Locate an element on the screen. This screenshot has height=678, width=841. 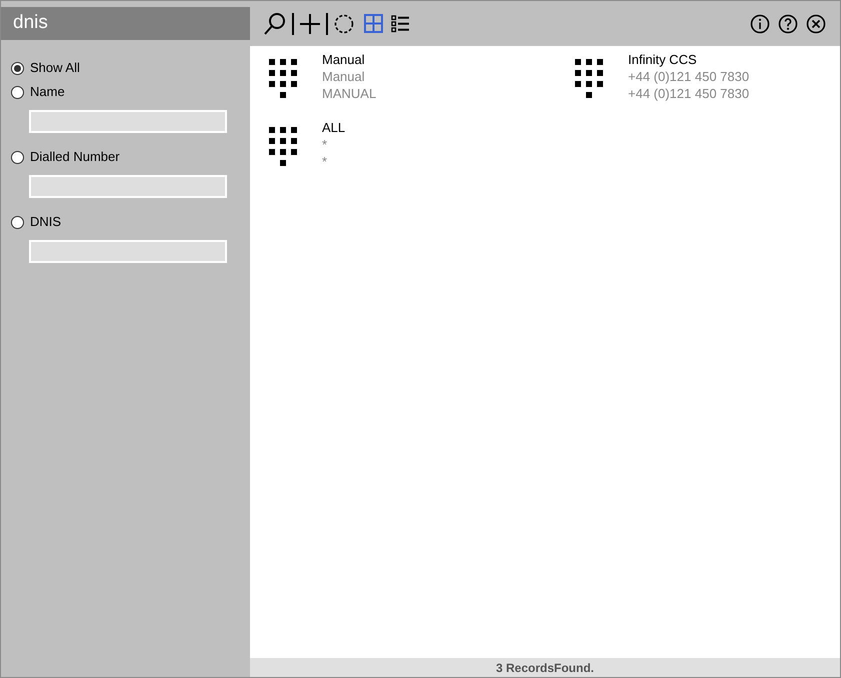
record-detail: Manual is located at coordinates (344, 76).